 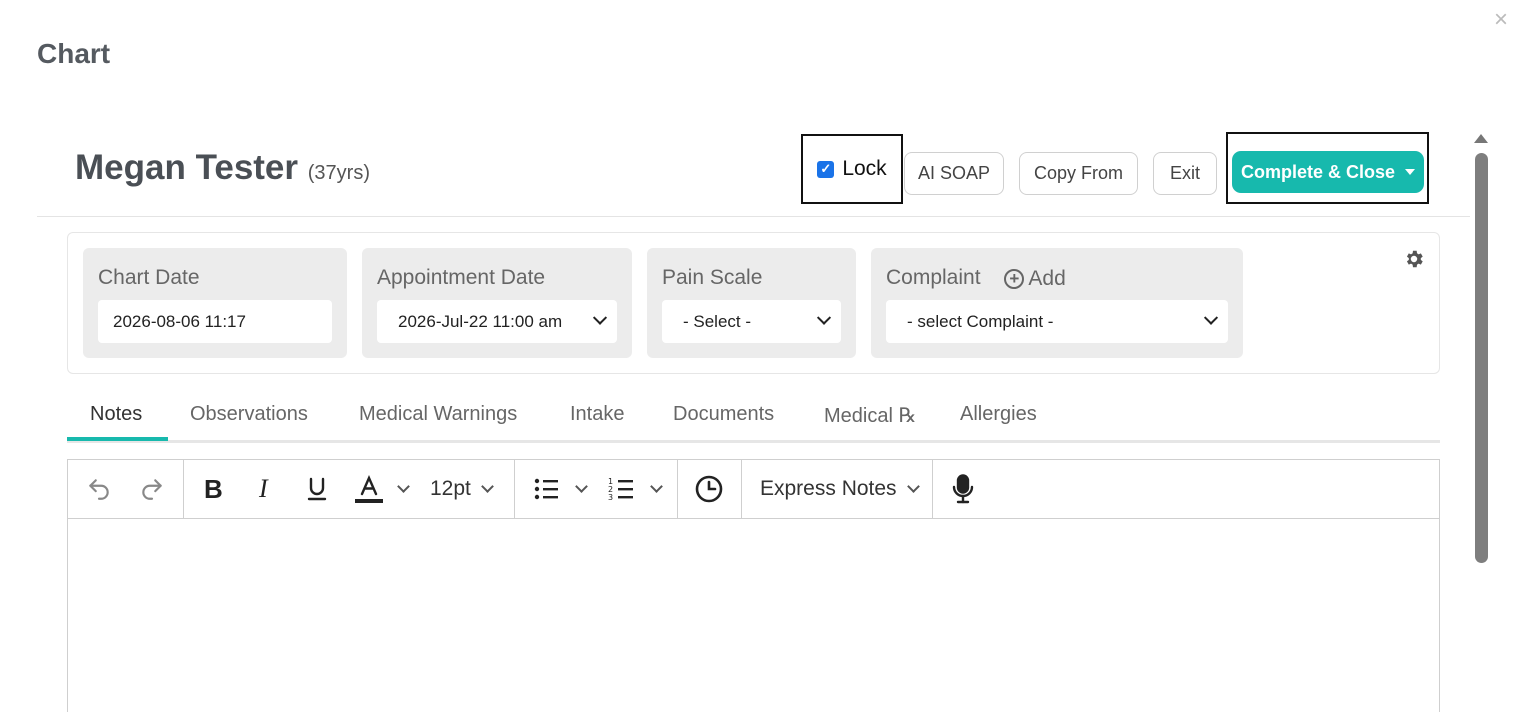 I want to click on complaint-card: Complaint + Add - select Complaint -, so click(x=1057, y=303).